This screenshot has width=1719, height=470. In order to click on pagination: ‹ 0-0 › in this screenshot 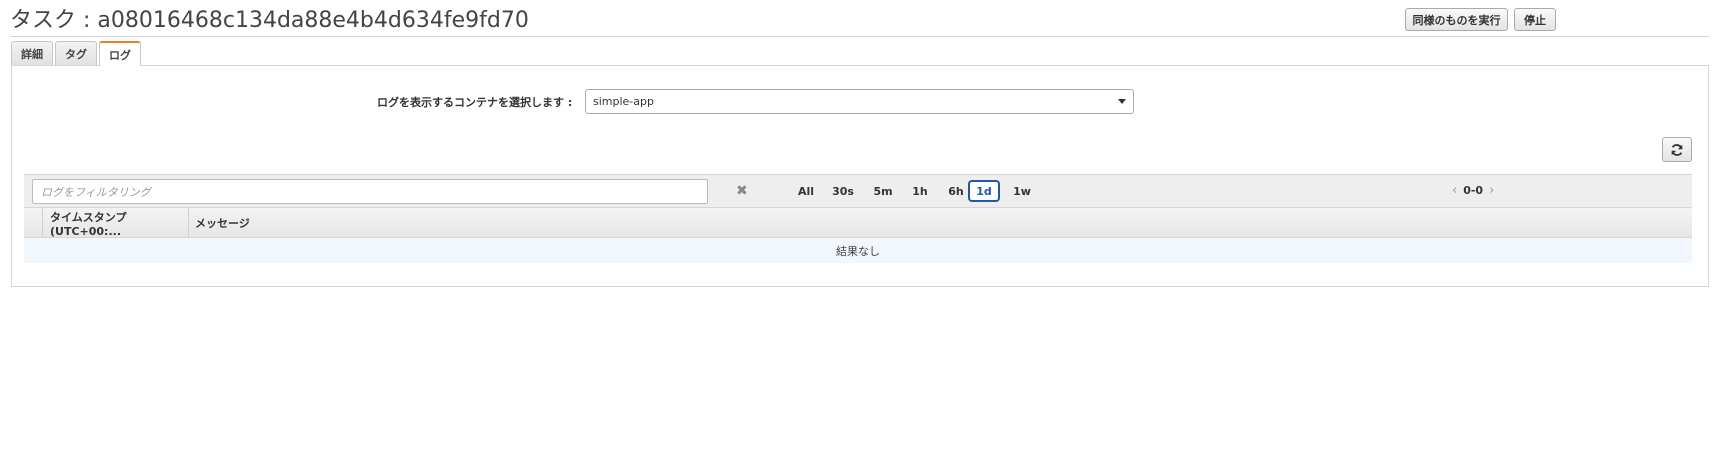, I will do `click(1473, 190)`.